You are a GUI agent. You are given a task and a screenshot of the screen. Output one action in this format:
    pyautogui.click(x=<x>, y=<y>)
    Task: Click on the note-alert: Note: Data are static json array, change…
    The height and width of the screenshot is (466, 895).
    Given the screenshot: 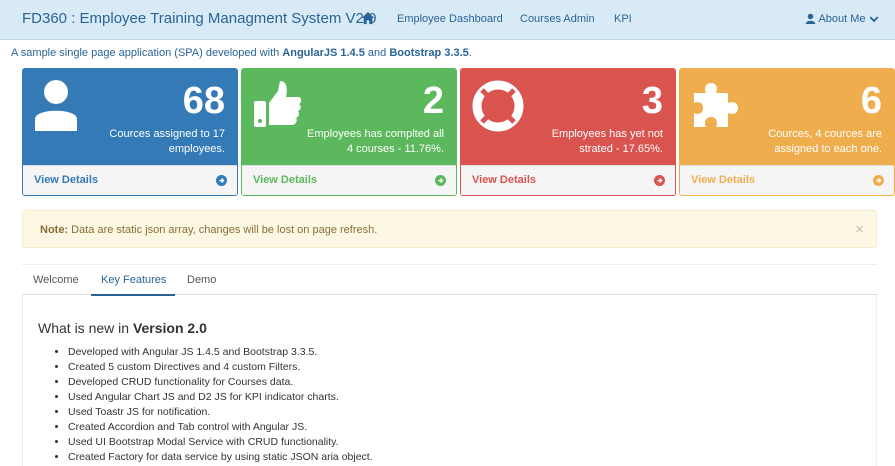 What is the action you would take?
    pyautogui.click(x=449, y=229)
    